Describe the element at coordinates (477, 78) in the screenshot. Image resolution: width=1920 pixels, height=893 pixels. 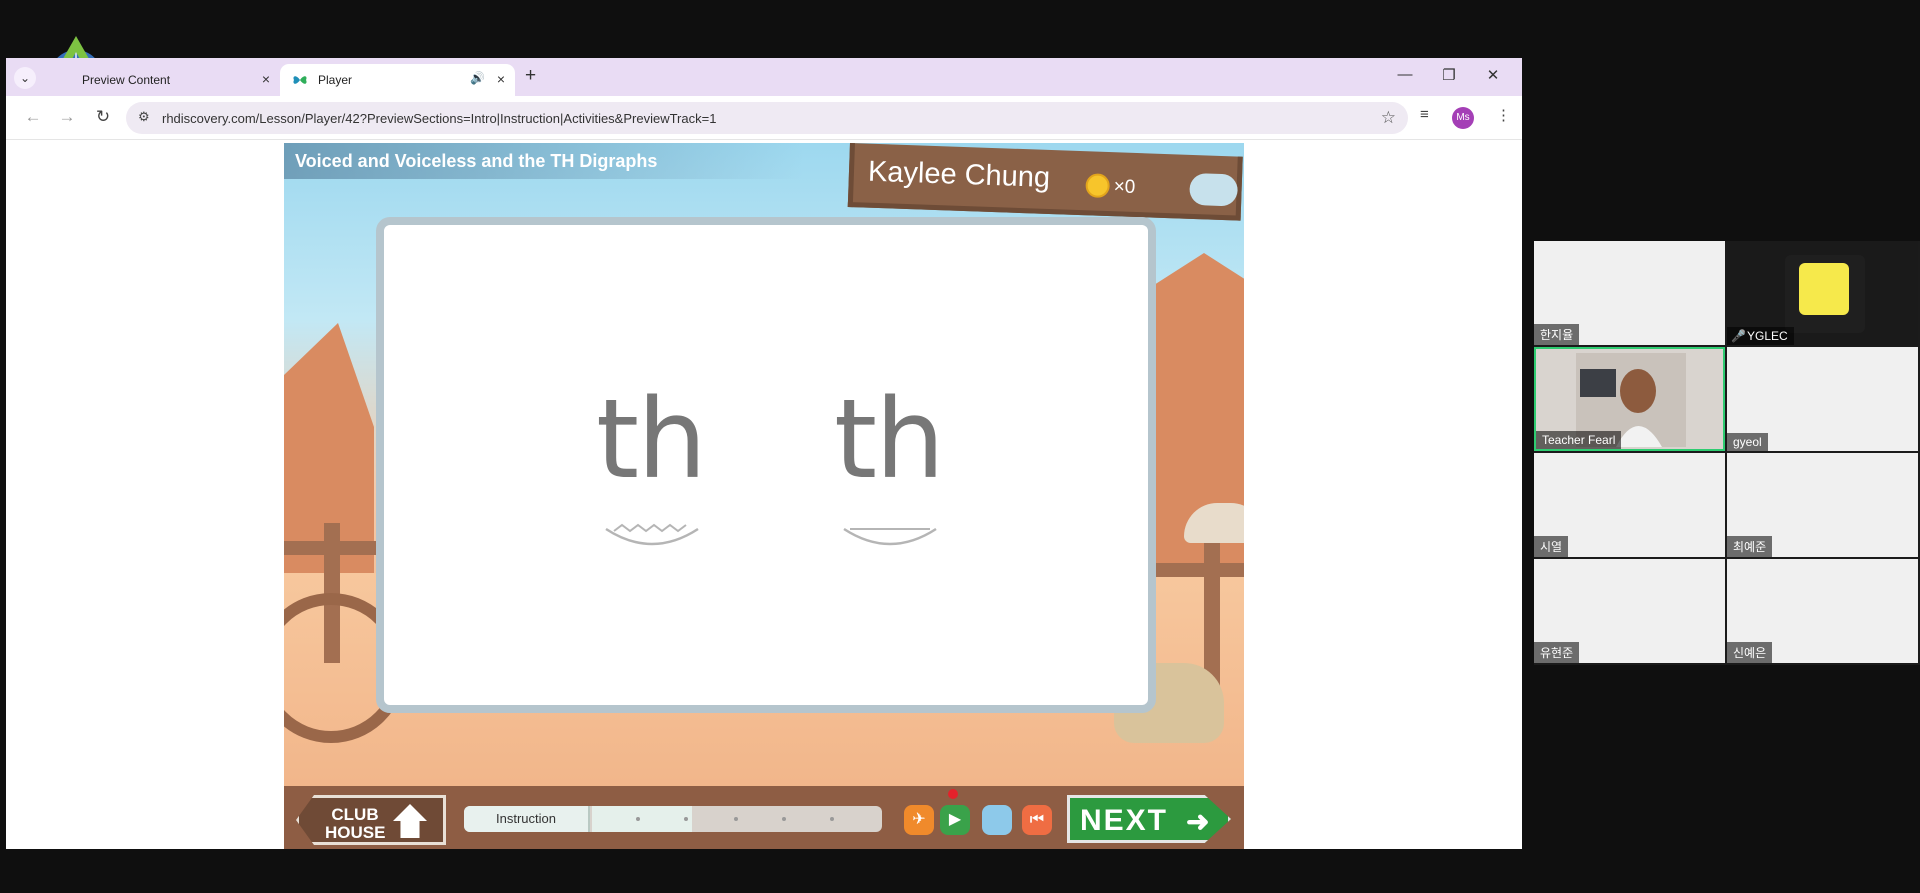
I see `speaker-icon: 🔊` at that location.